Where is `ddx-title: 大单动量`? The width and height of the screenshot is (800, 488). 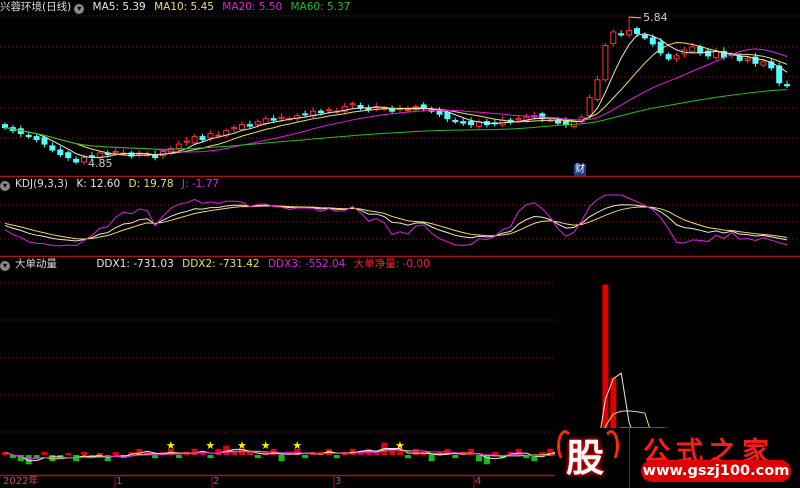 ddx-title: 大单动量 is located at coordinates (36, 264).